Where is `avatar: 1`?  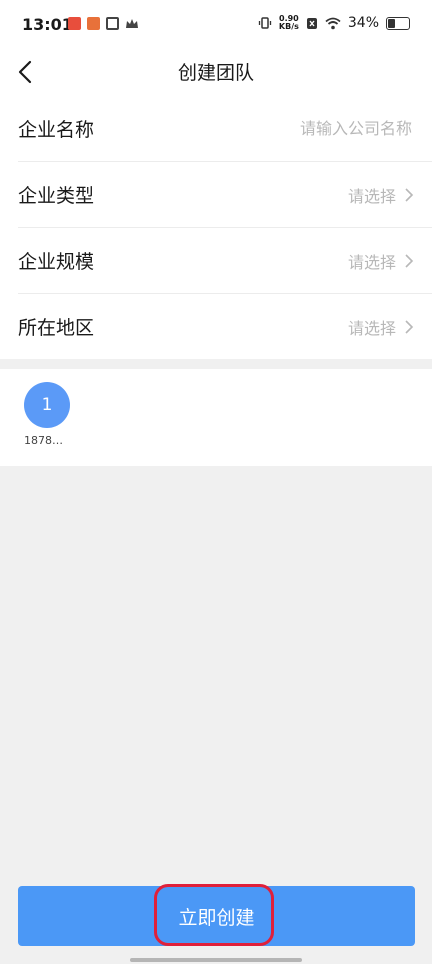 avatar: 1 is located at coordinates (47, 405).